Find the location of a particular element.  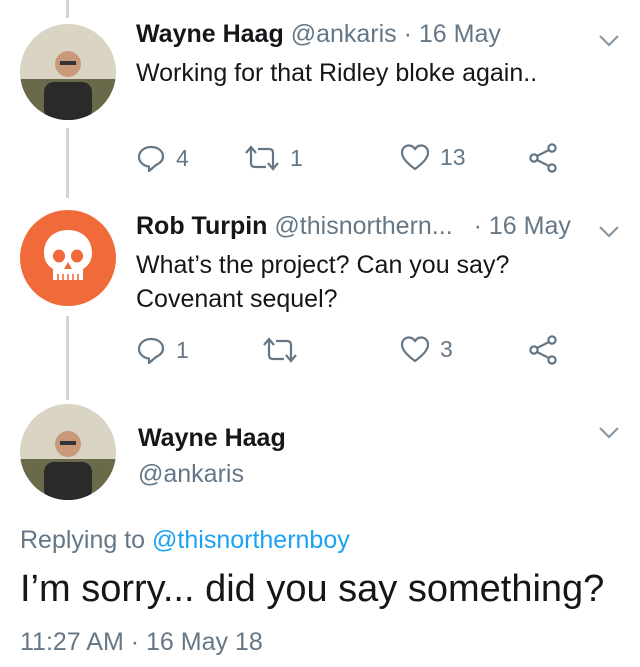

thread-line-top is located at coordinates (67, 9).